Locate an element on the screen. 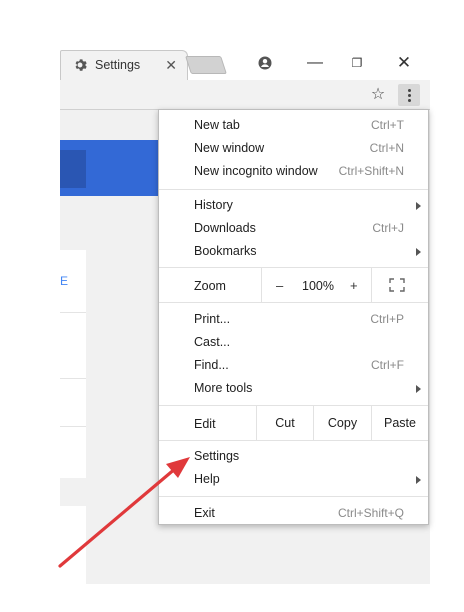  zoom-level: 100% is located at coordinates (318, 286).